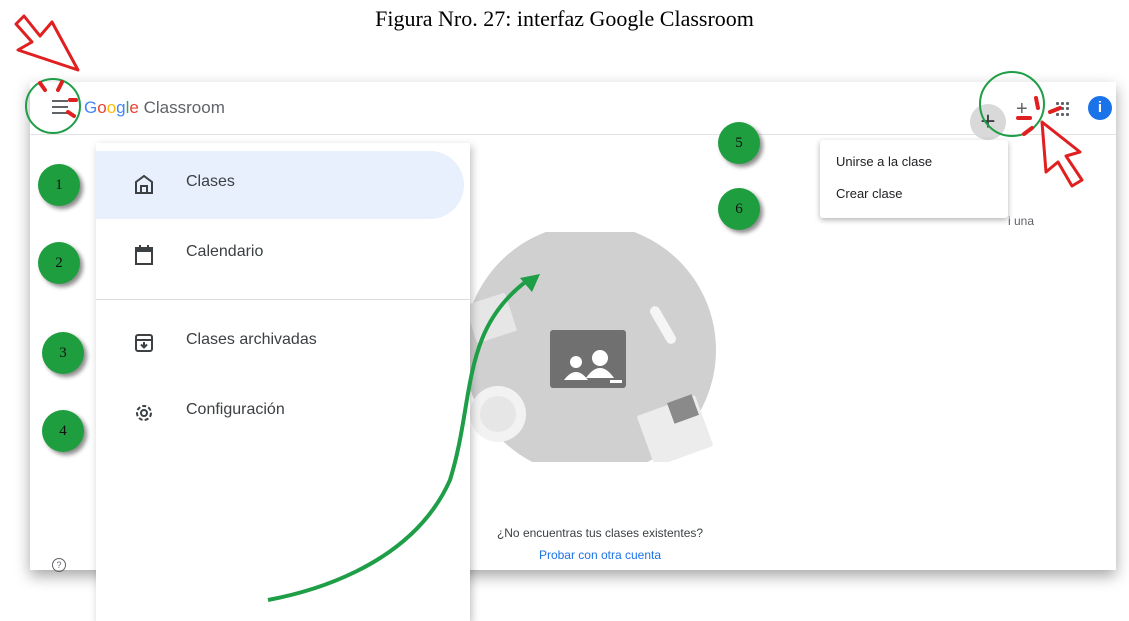 The image size is (1129, 621). Describe the element at coordinates (1062, 154) in the screenshot. I see `red-pointer-arrow-add` at that location.